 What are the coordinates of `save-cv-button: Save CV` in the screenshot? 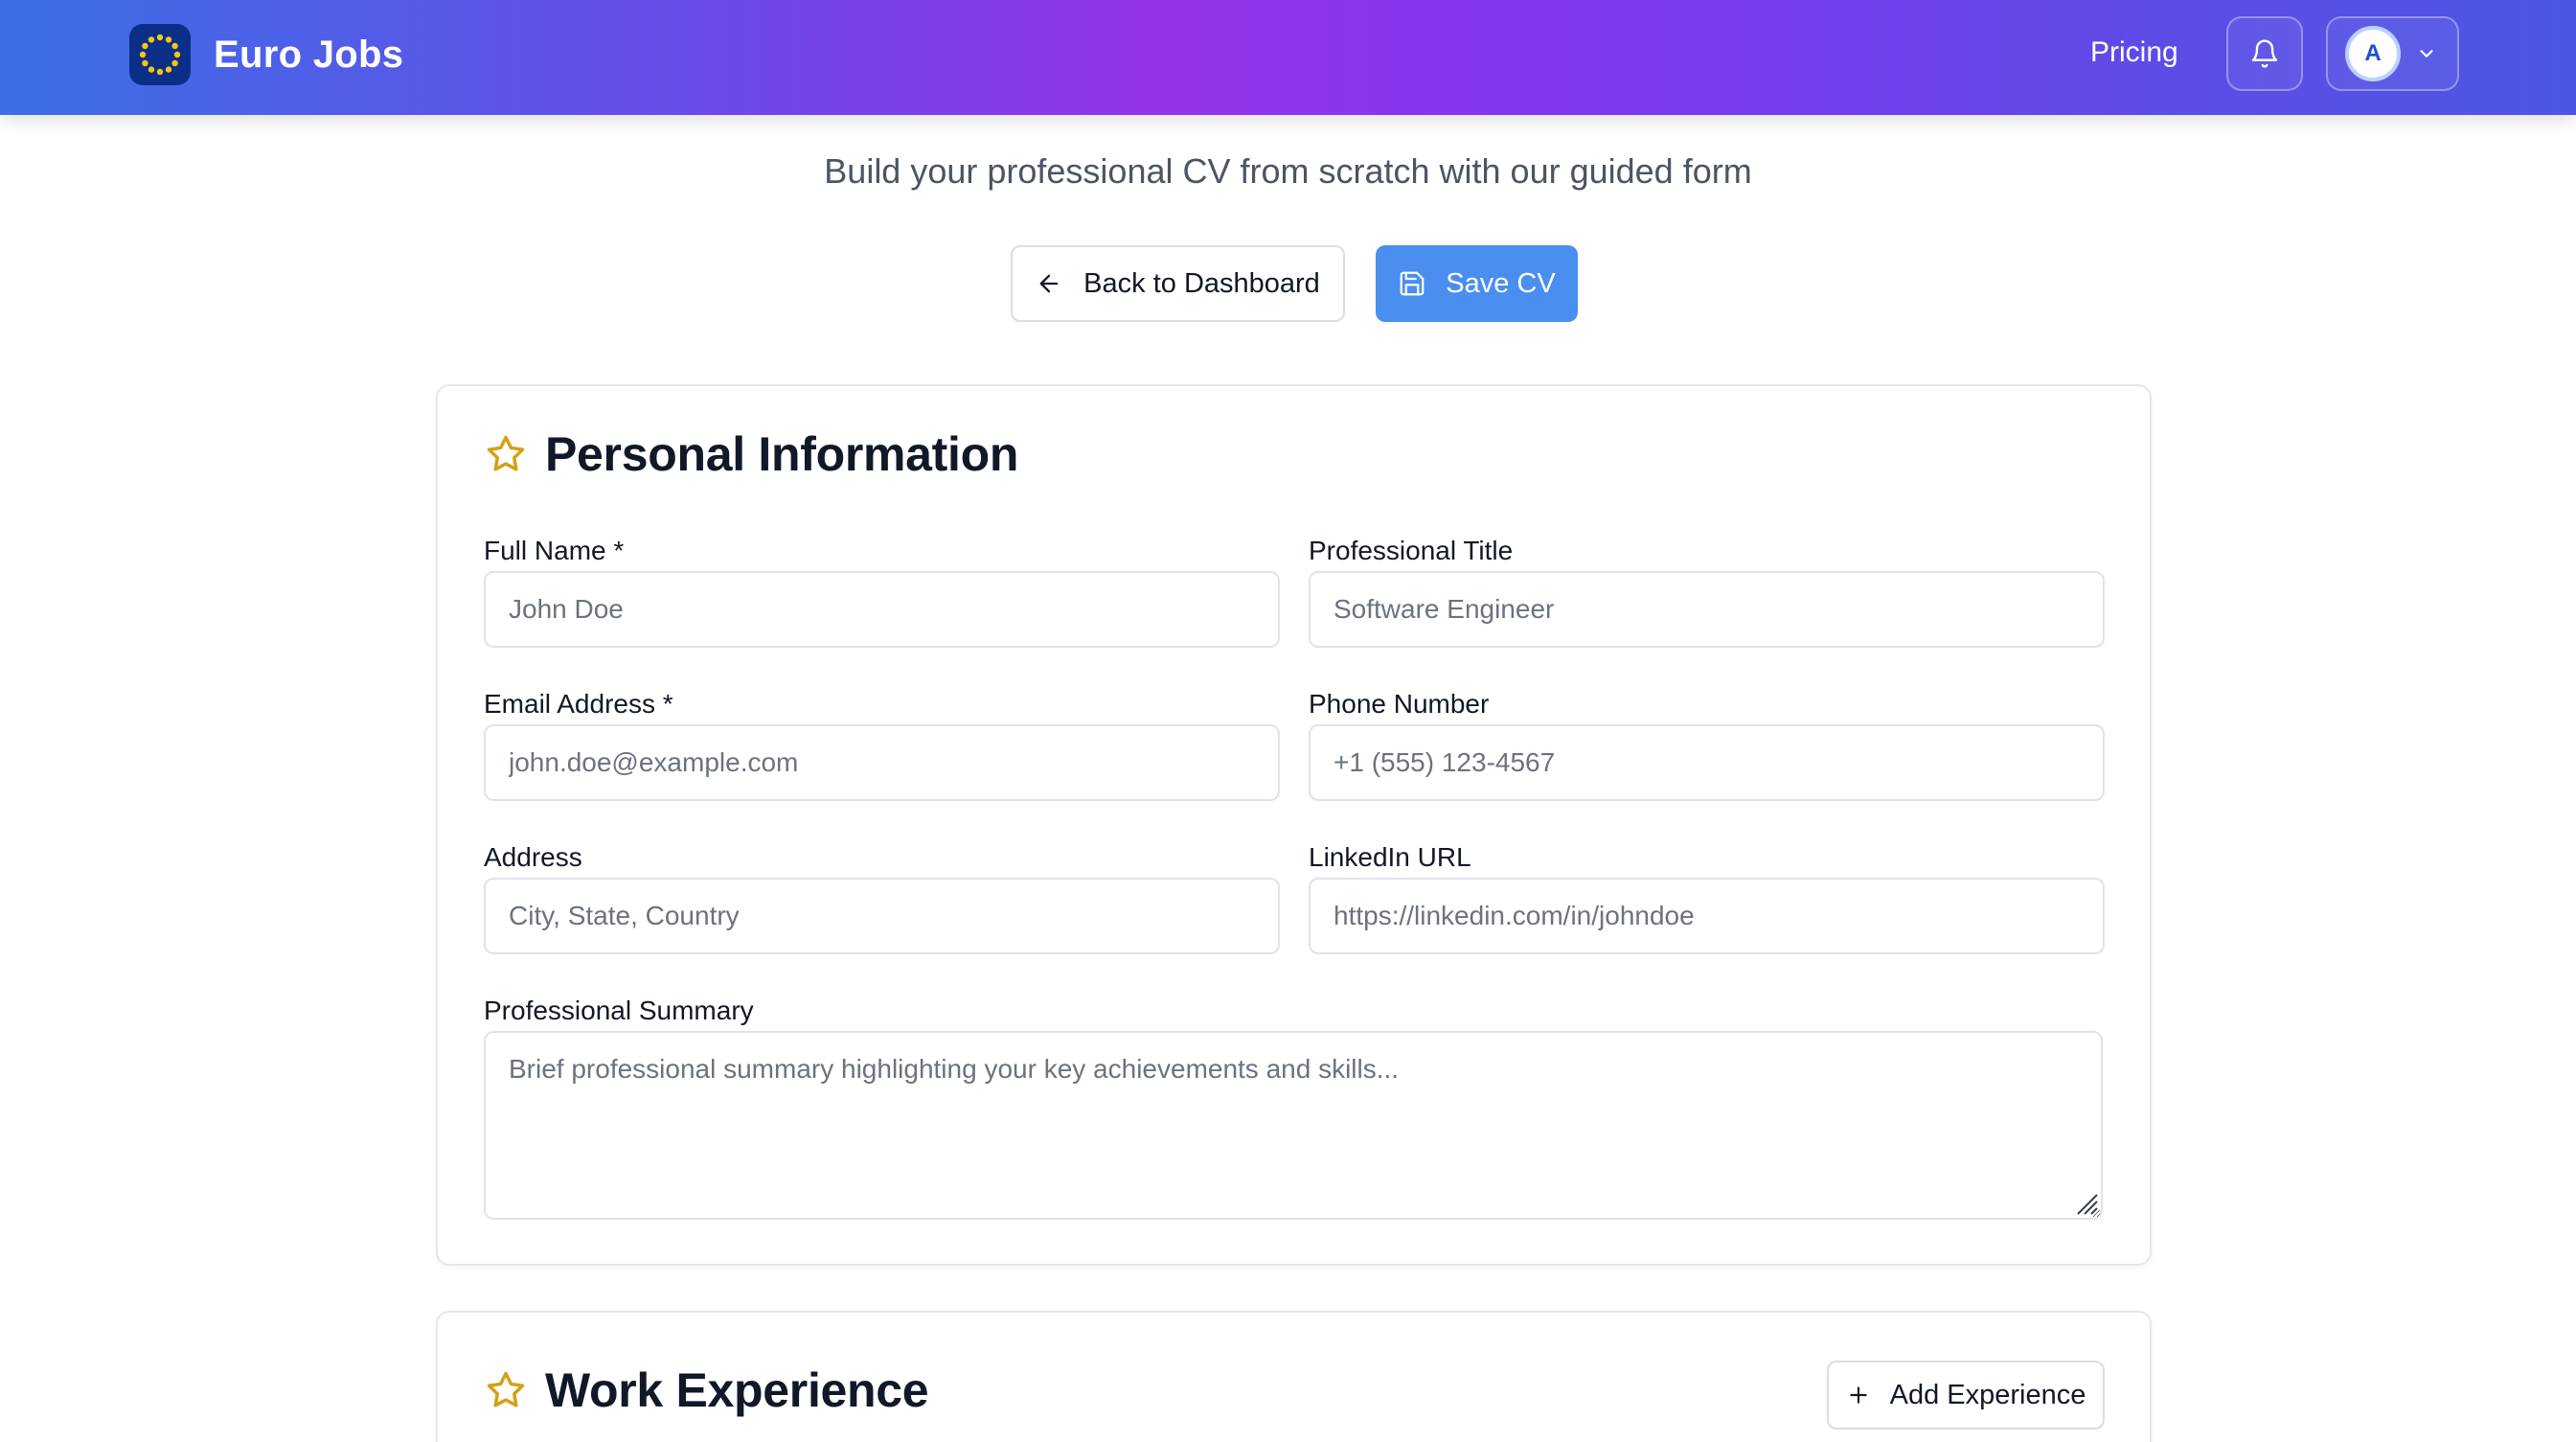 It's located at (1477, 283).